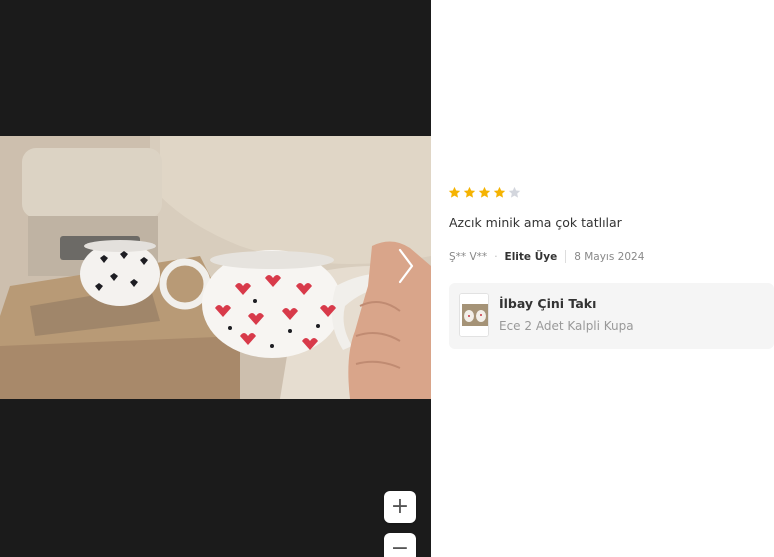  Describe the element at coordinates (406, 266) in the screenshot. I see `chevron-right-icon` at that location.